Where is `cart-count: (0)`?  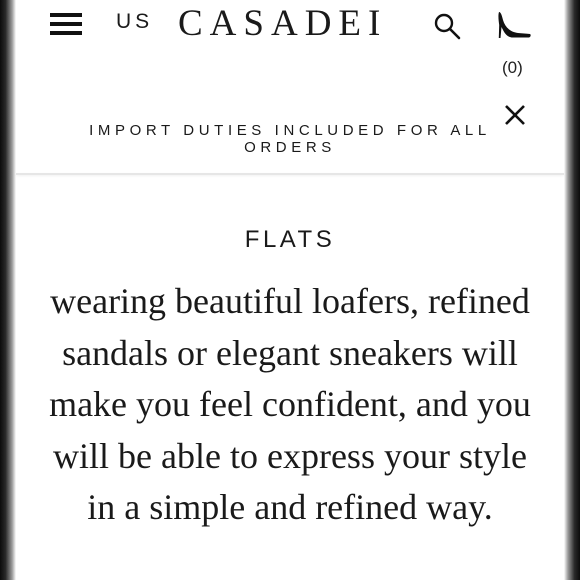 cart-count: (0) is located at coordinates (512, 68).